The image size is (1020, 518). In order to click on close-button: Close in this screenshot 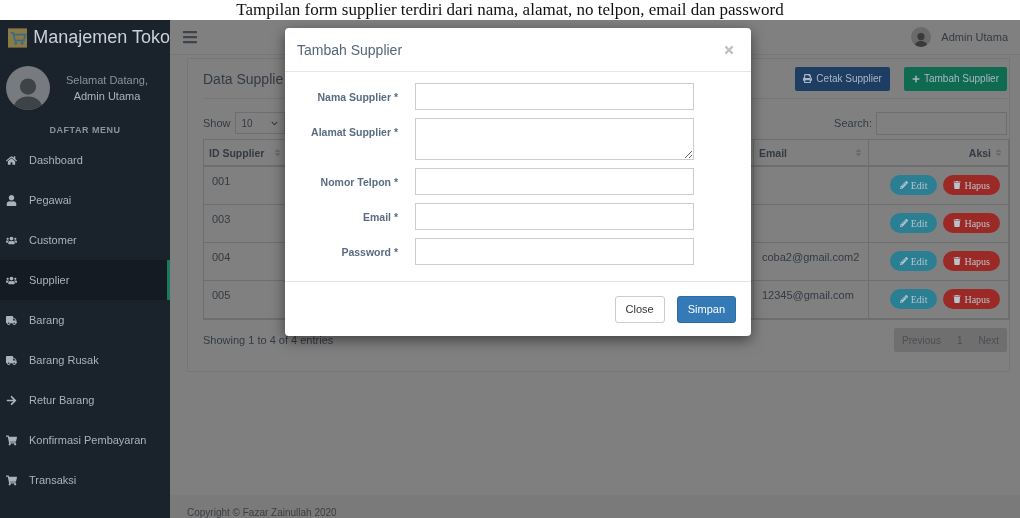, I will do `click(639, 309)`.